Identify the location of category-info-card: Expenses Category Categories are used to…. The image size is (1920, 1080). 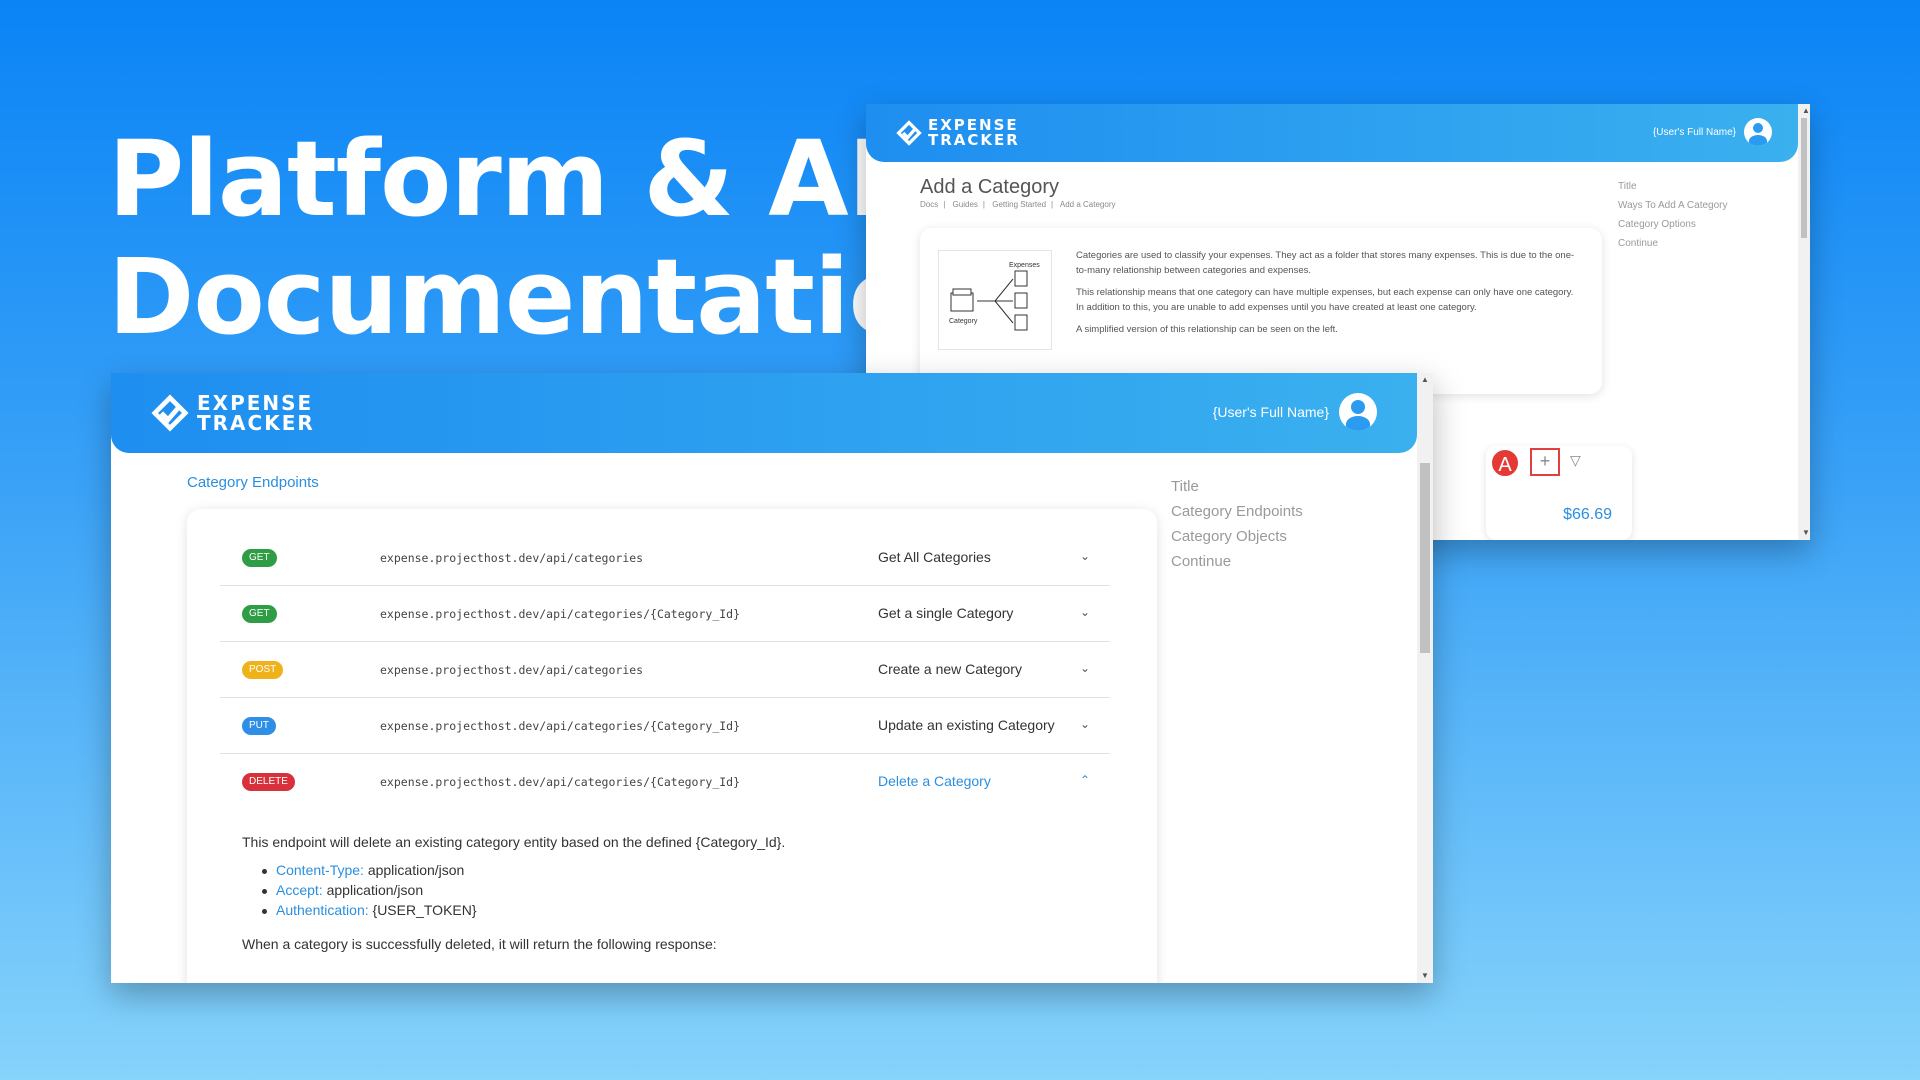
(1261, 311).